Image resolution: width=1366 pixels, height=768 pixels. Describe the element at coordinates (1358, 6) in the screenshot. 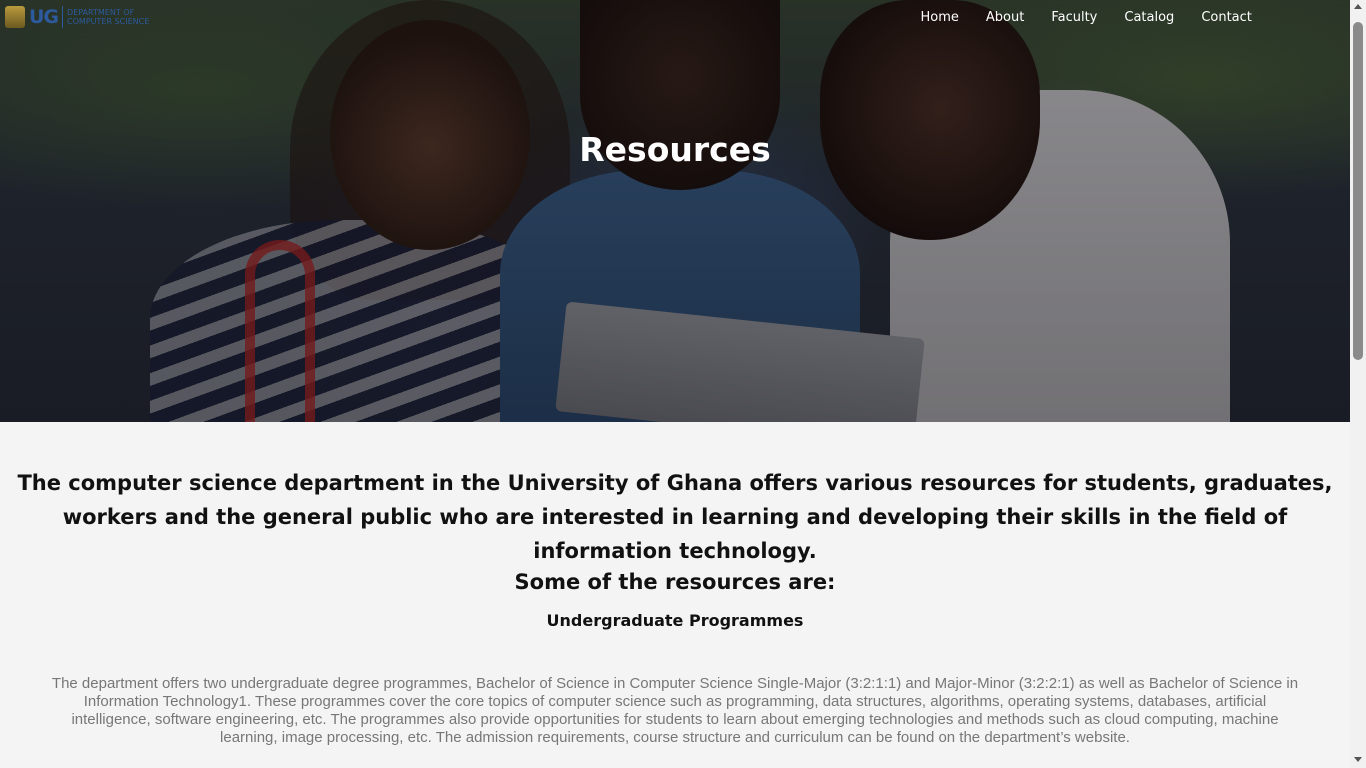

I see `scroll-up-arrow-icon` at that location.